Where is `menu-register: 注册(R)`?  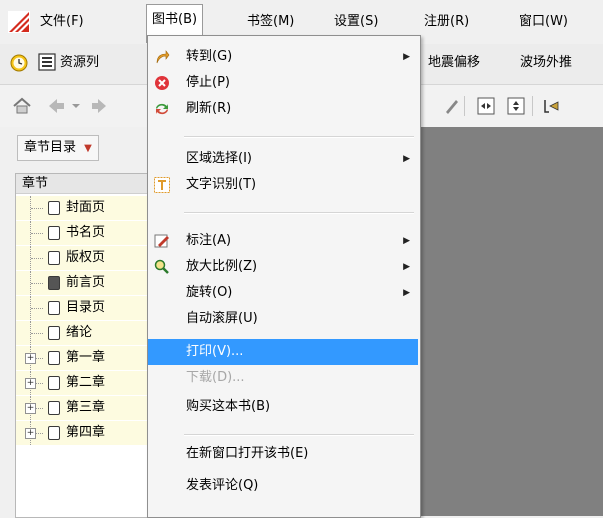
menu-register: 注册(R) is located at coordinates (446, 22).